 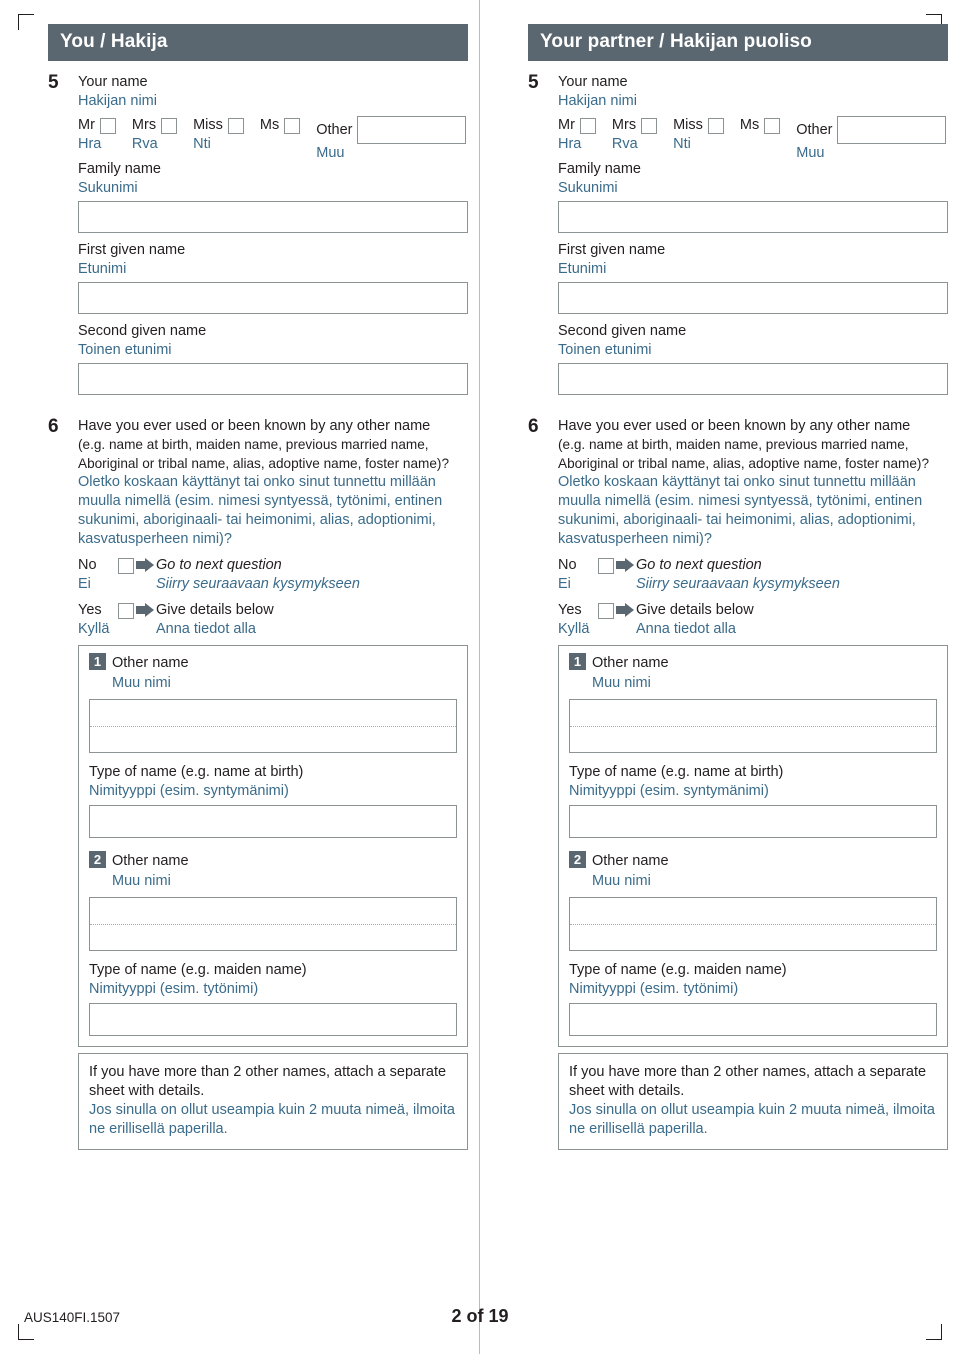 What do you see at coordinates (753, 871) in the screenshot?
I see `other-name-2-heading: 2 Other name Muu nimi` at bounding box center [753, 871].